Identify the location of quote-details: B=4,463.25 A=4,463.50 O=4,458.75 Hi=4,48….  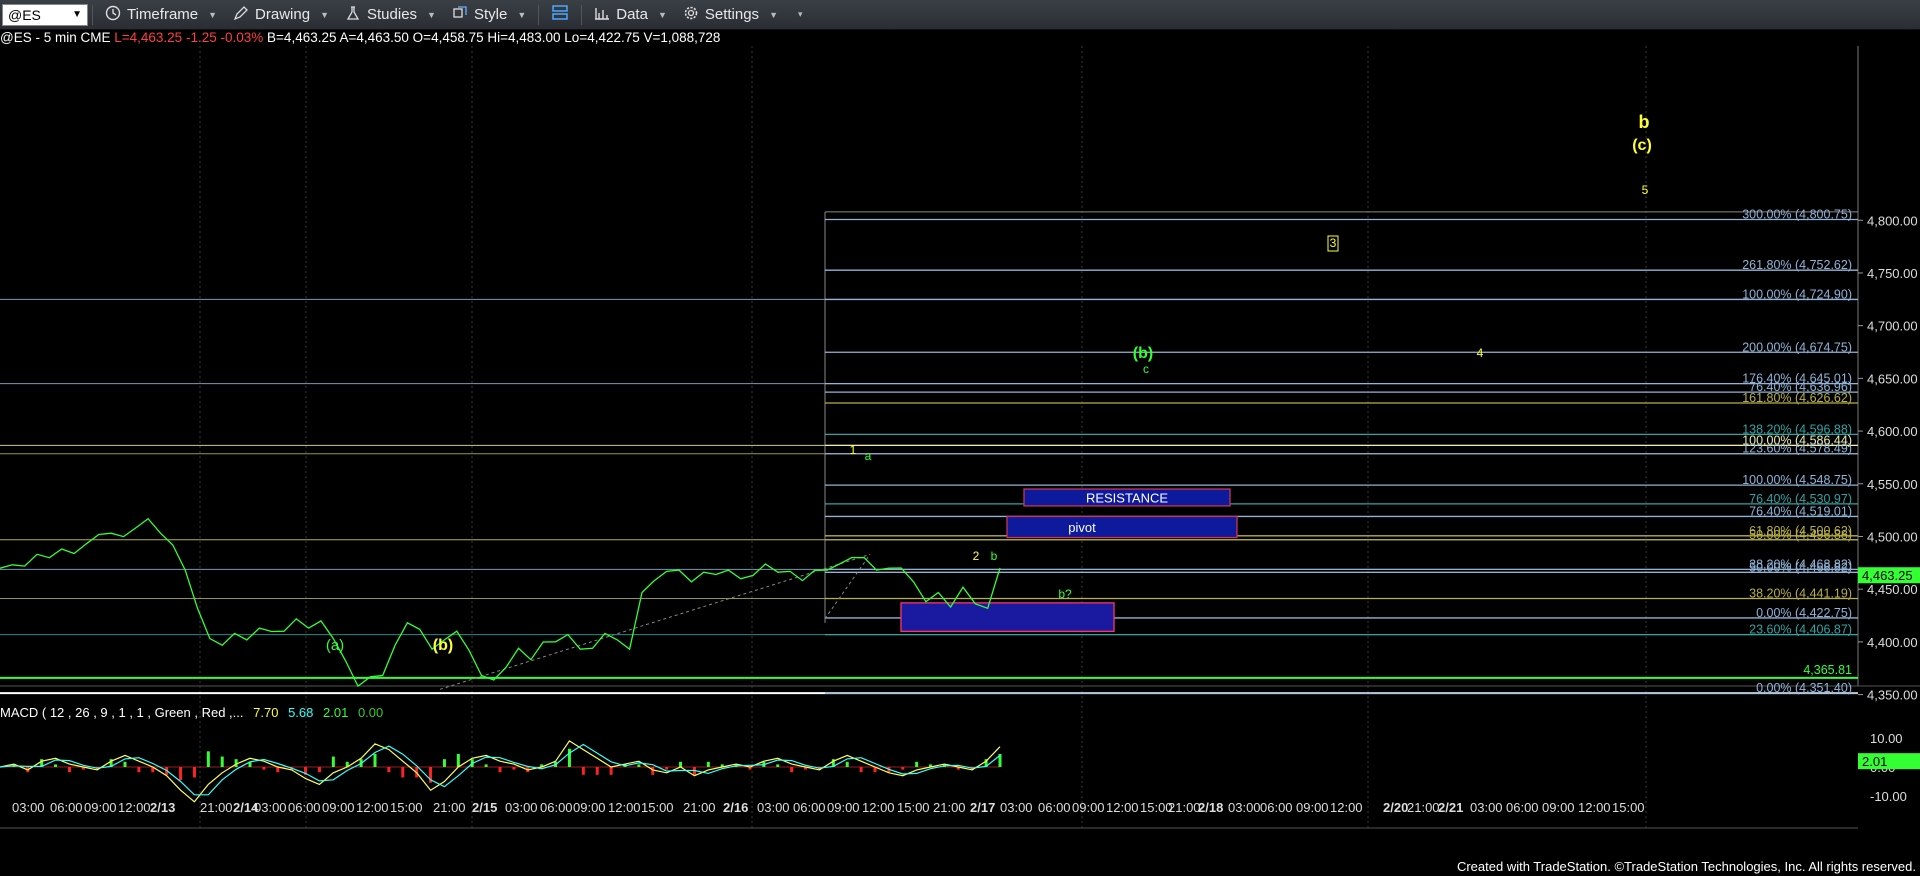
(494, 37).